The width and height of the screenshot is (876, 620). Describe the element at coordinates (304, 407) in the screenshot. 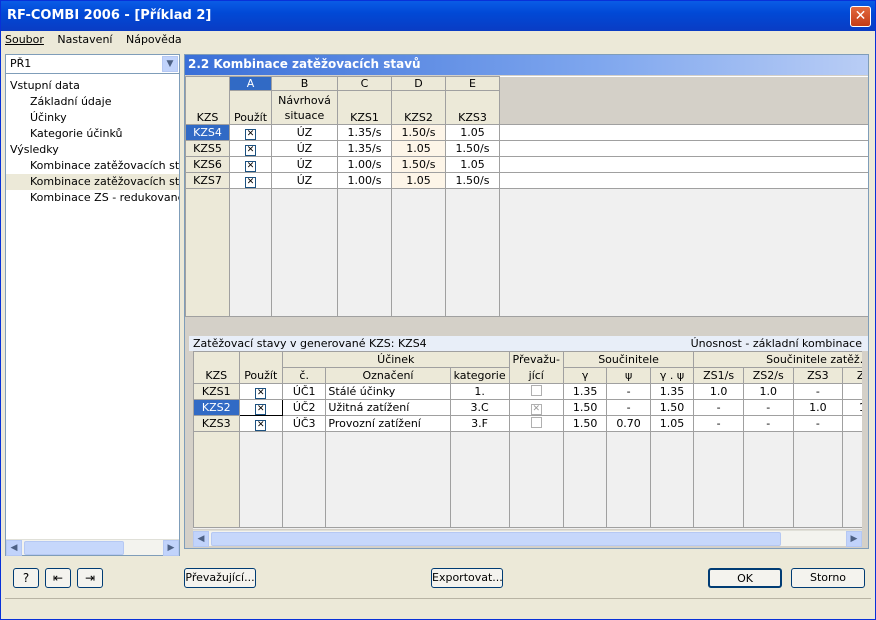

I see `cell-c: ÚČ2` at that location.